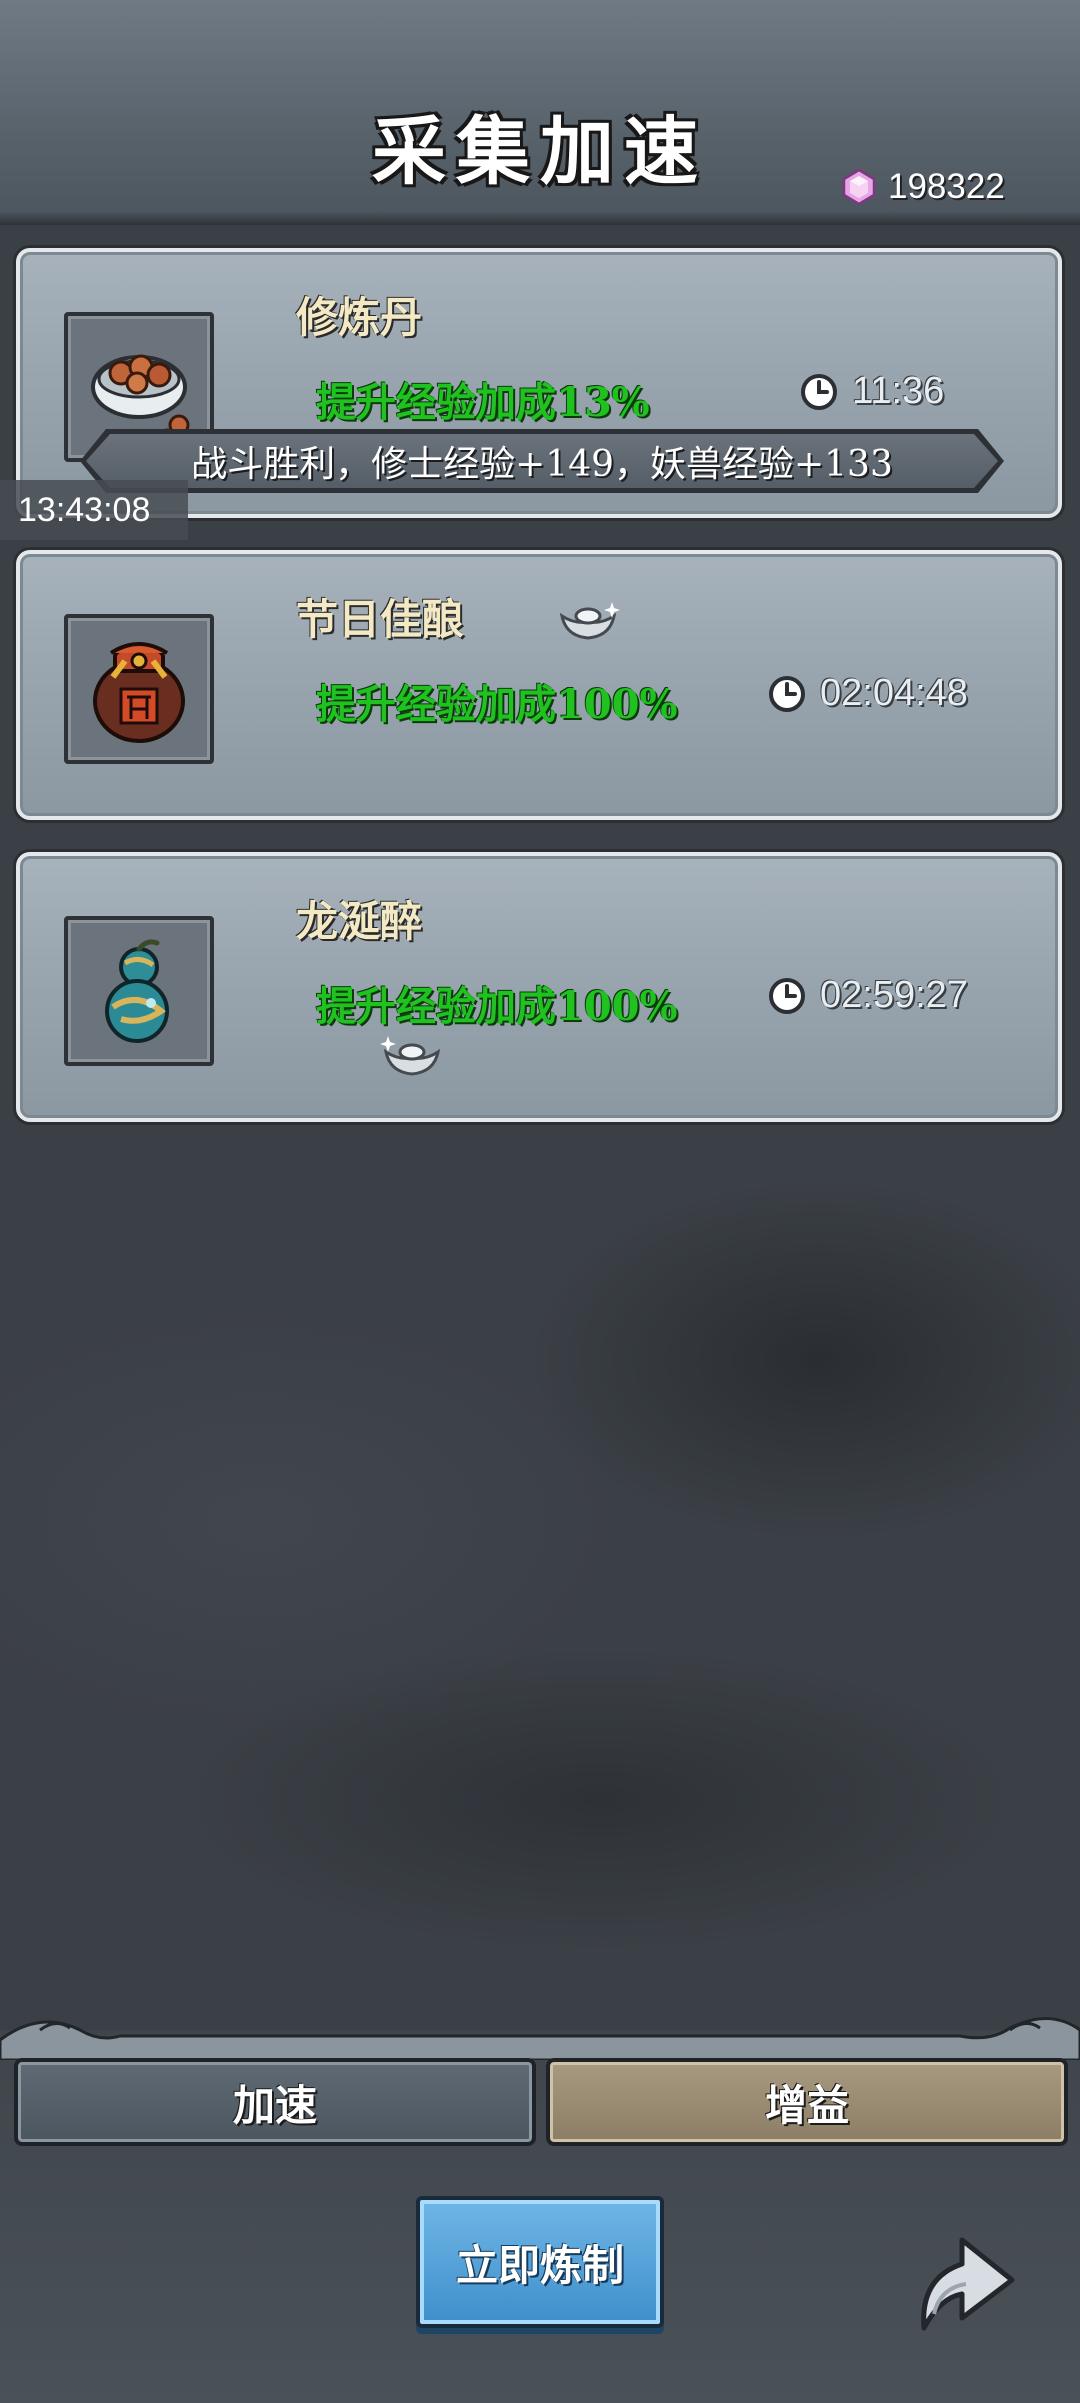  Describe the element at coordinates (542, 464) in the screenshot. I see `notice-text: 战斗胜利，修士经验+149，妖兽经验+133` at that location.